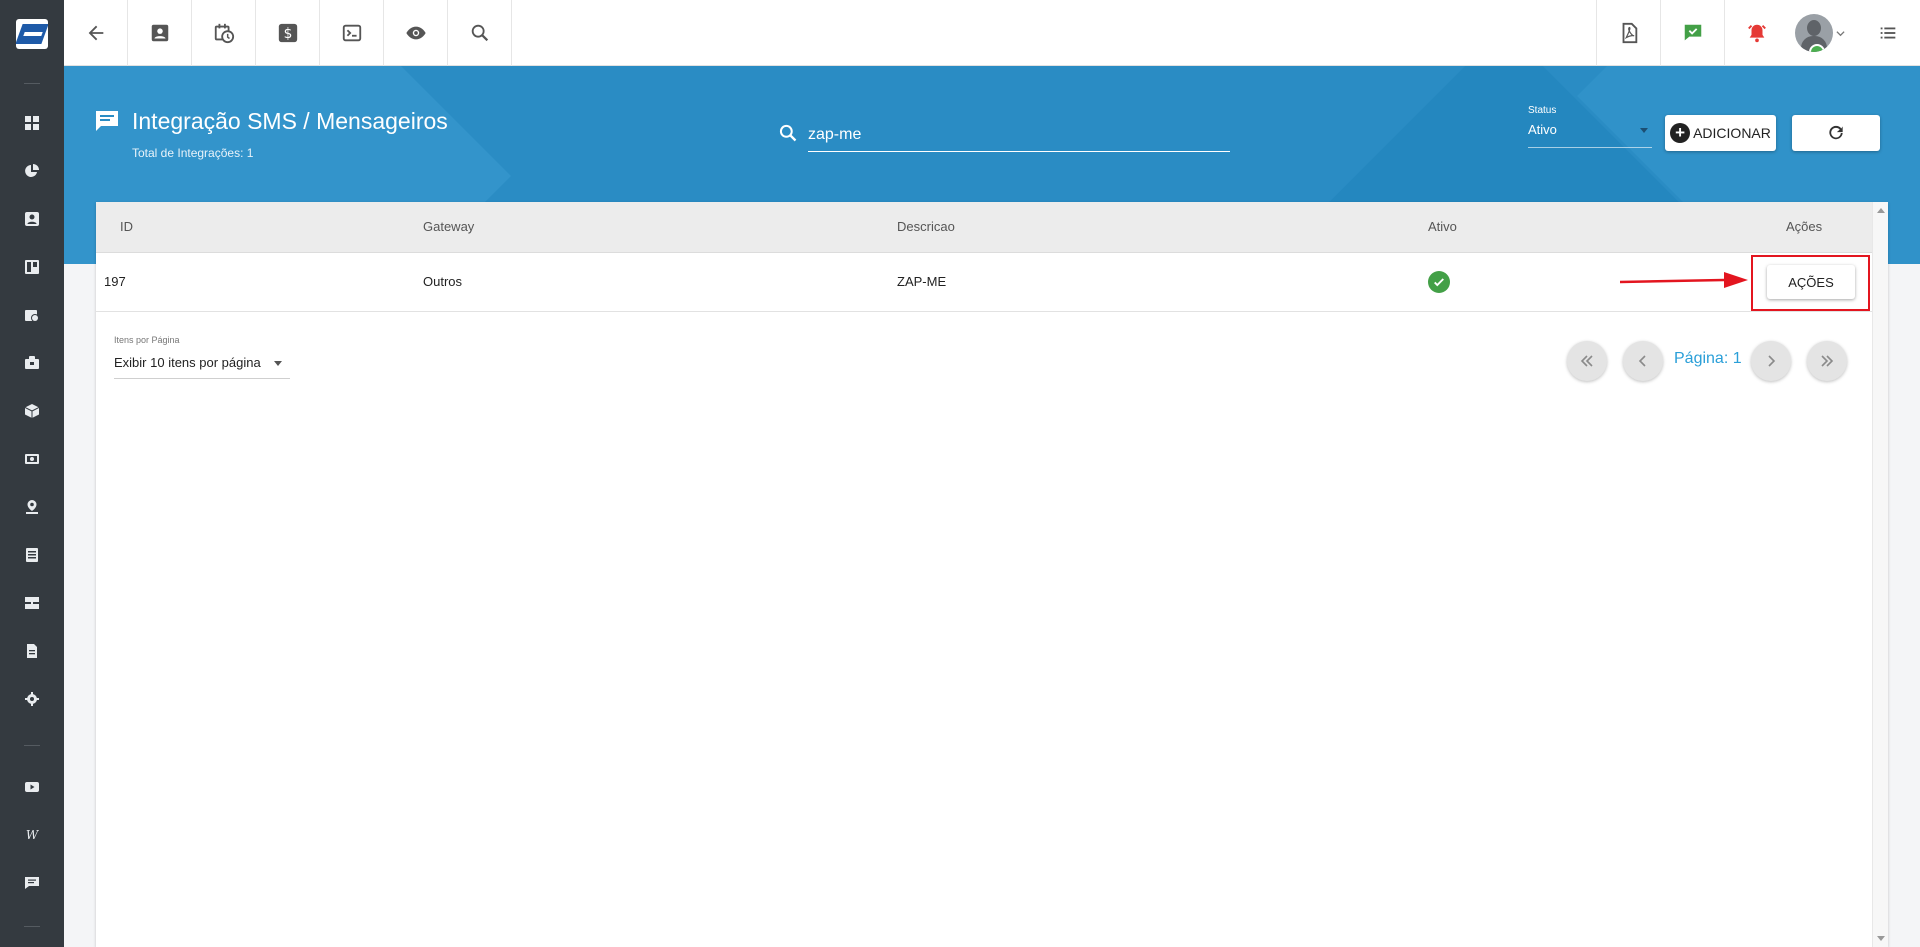  I want to click on refresh-icon, so click(1836, 132).